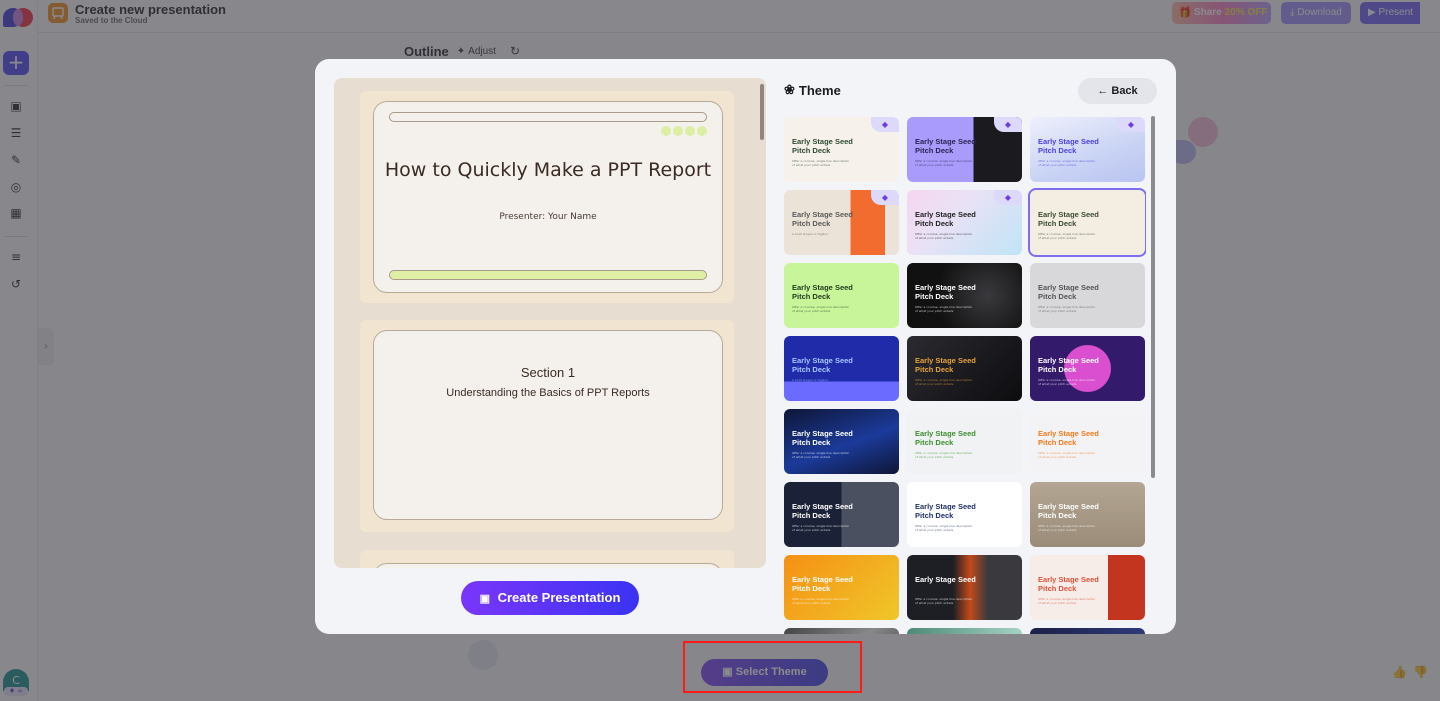 The image size is (1440, 701). I want to click on create-presentation-label: Create Presentation, so click(559, 597).